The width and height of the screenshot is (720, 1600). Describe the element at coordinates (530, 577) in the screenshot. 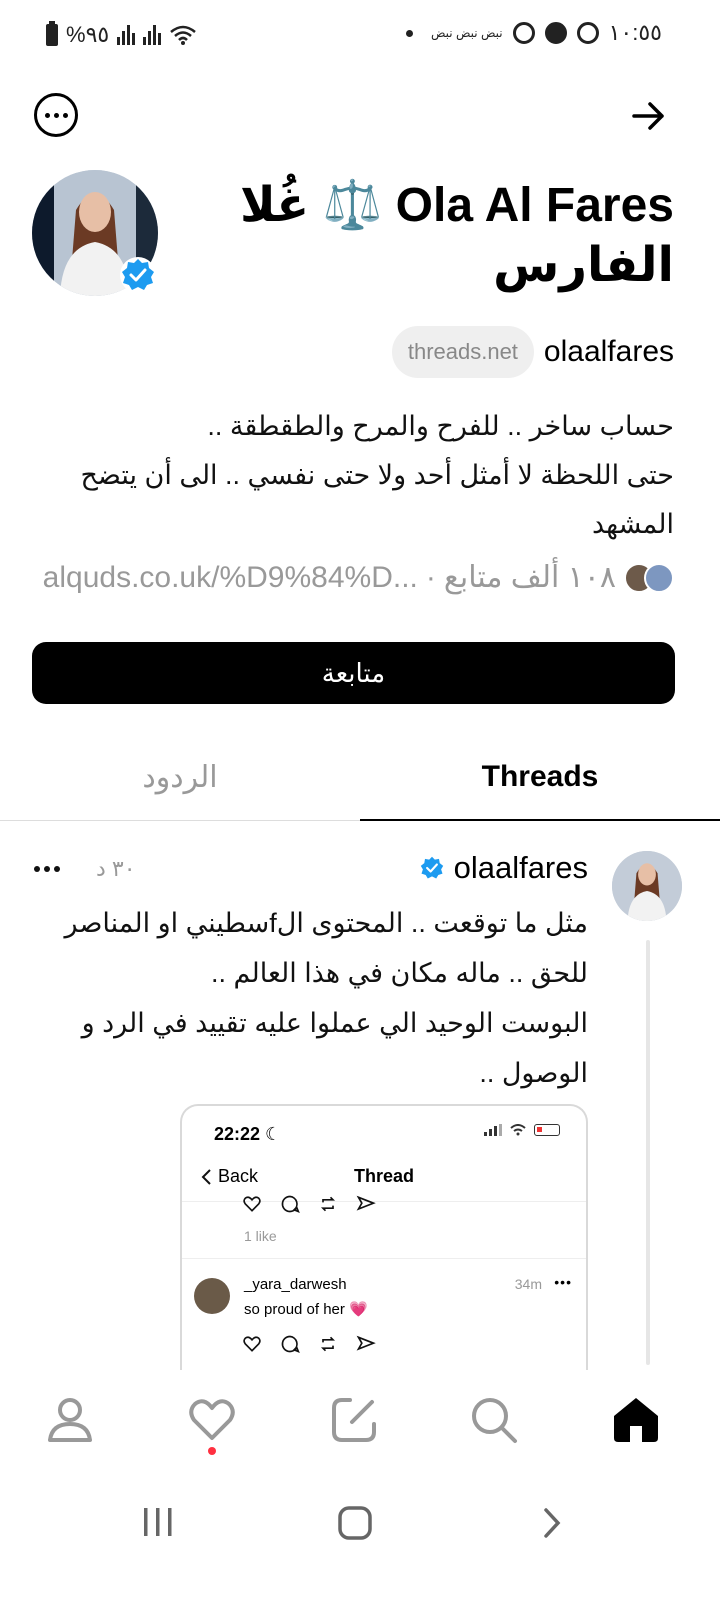

I see `followers-count: ١٠٨ ألف متابع` at that location.